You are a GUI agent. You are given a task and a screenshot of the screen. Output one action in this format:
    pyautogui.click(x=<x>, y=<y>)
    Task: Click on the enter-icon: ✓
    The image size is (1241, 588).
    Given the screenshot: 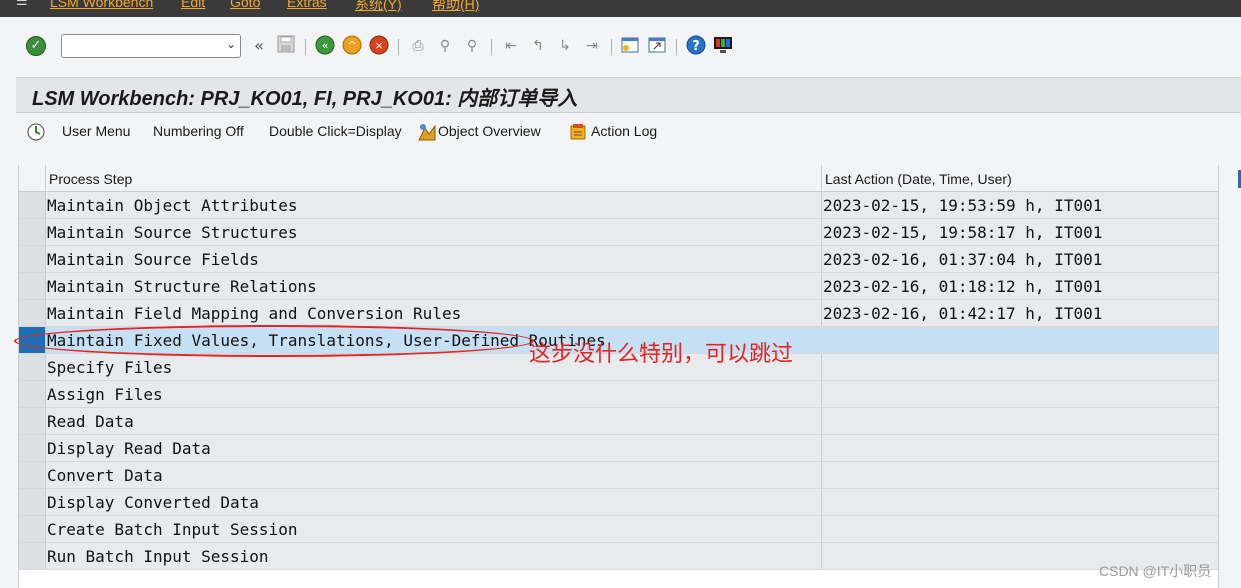 What is the action you would take?
    pyautogui.click(x=36, y=46)
    